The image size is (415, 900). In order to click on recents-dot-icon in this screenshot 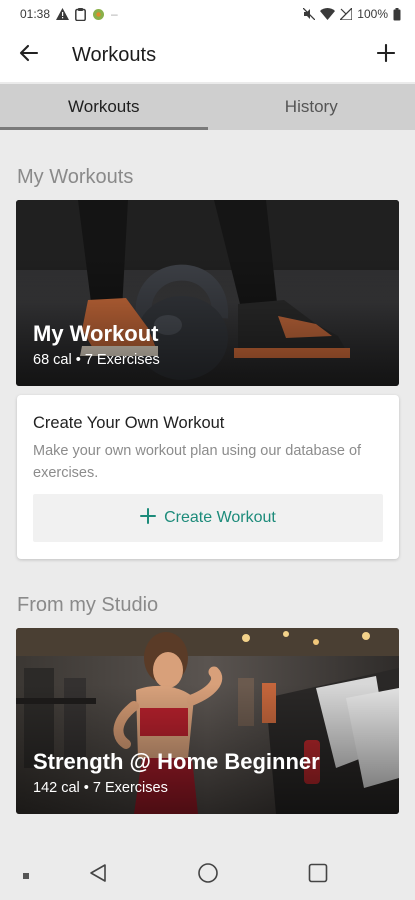, I will do `click(26, 875)`.